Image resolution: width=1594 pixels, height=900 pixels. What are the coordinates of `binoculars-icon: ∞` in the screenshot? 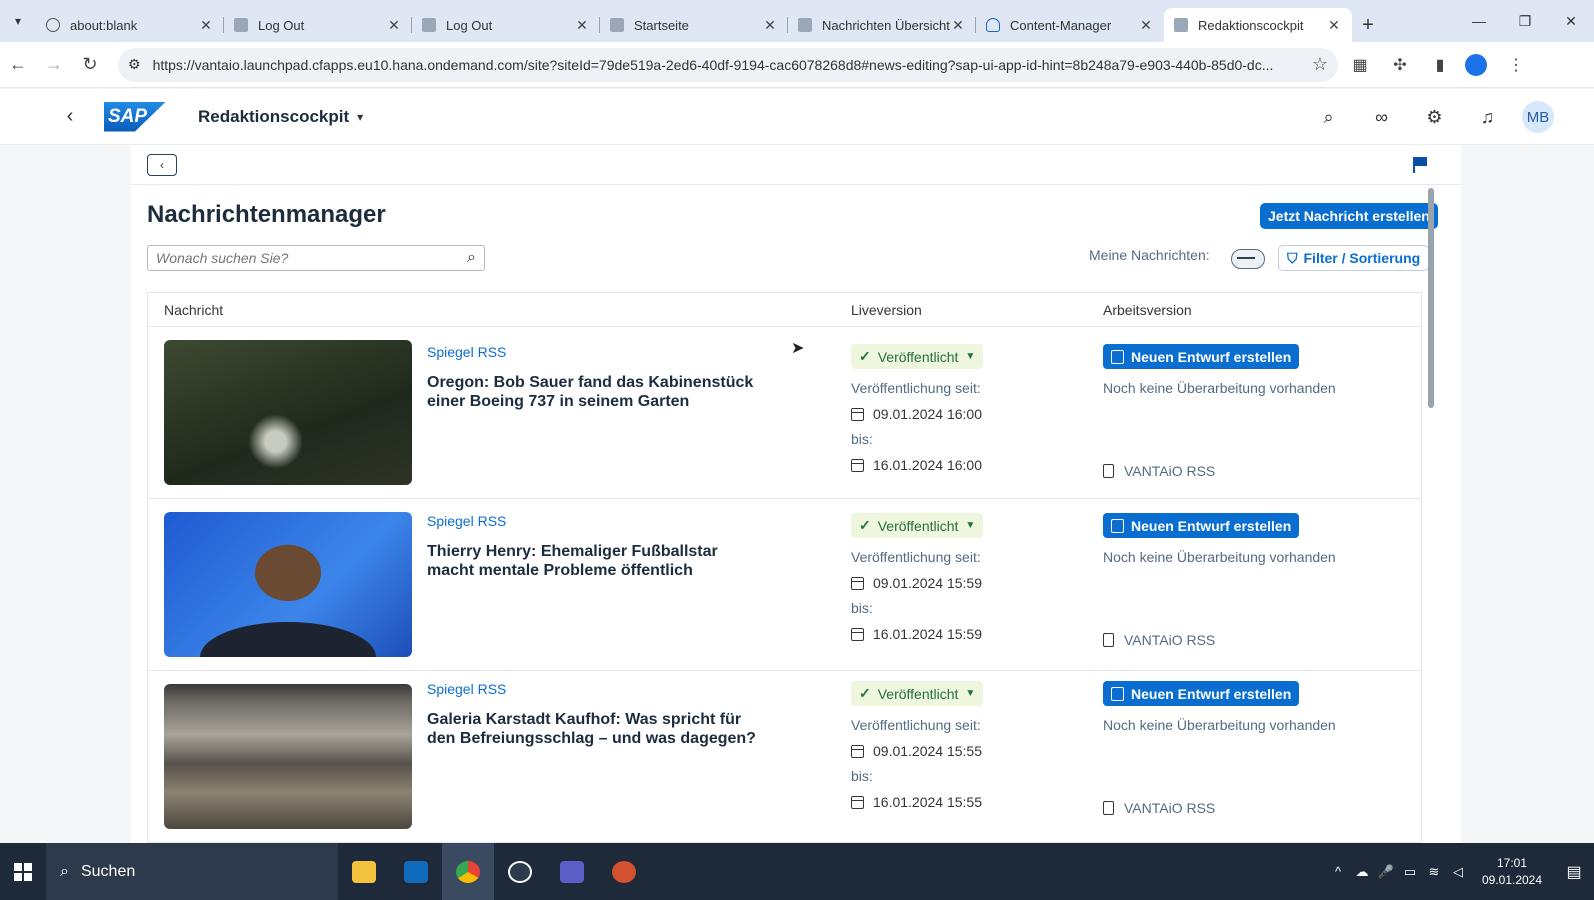 It's located at (1381, 117).